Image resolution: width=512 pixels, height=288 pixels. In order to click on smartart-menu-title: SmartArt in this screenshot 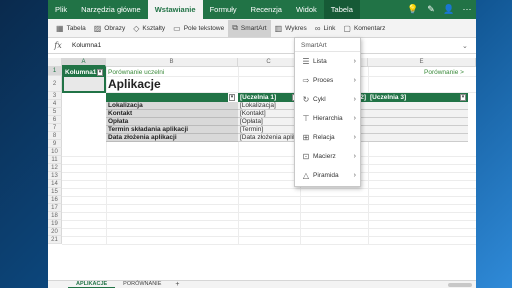, I will do `click(327, 45)`.